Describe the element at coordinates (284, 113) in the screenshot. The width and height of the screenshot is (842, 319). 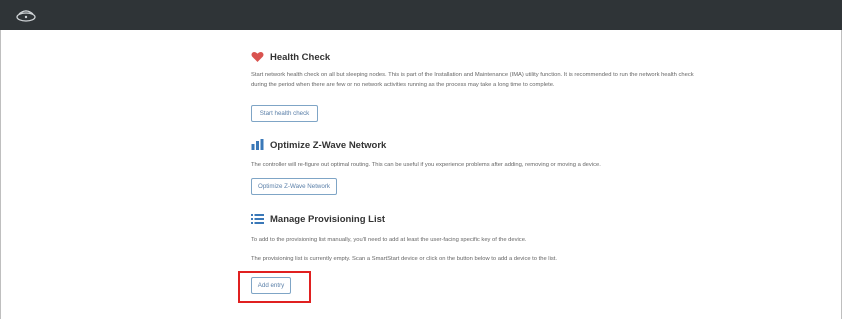
I see `start-health-check-button: Start health check` at that location.